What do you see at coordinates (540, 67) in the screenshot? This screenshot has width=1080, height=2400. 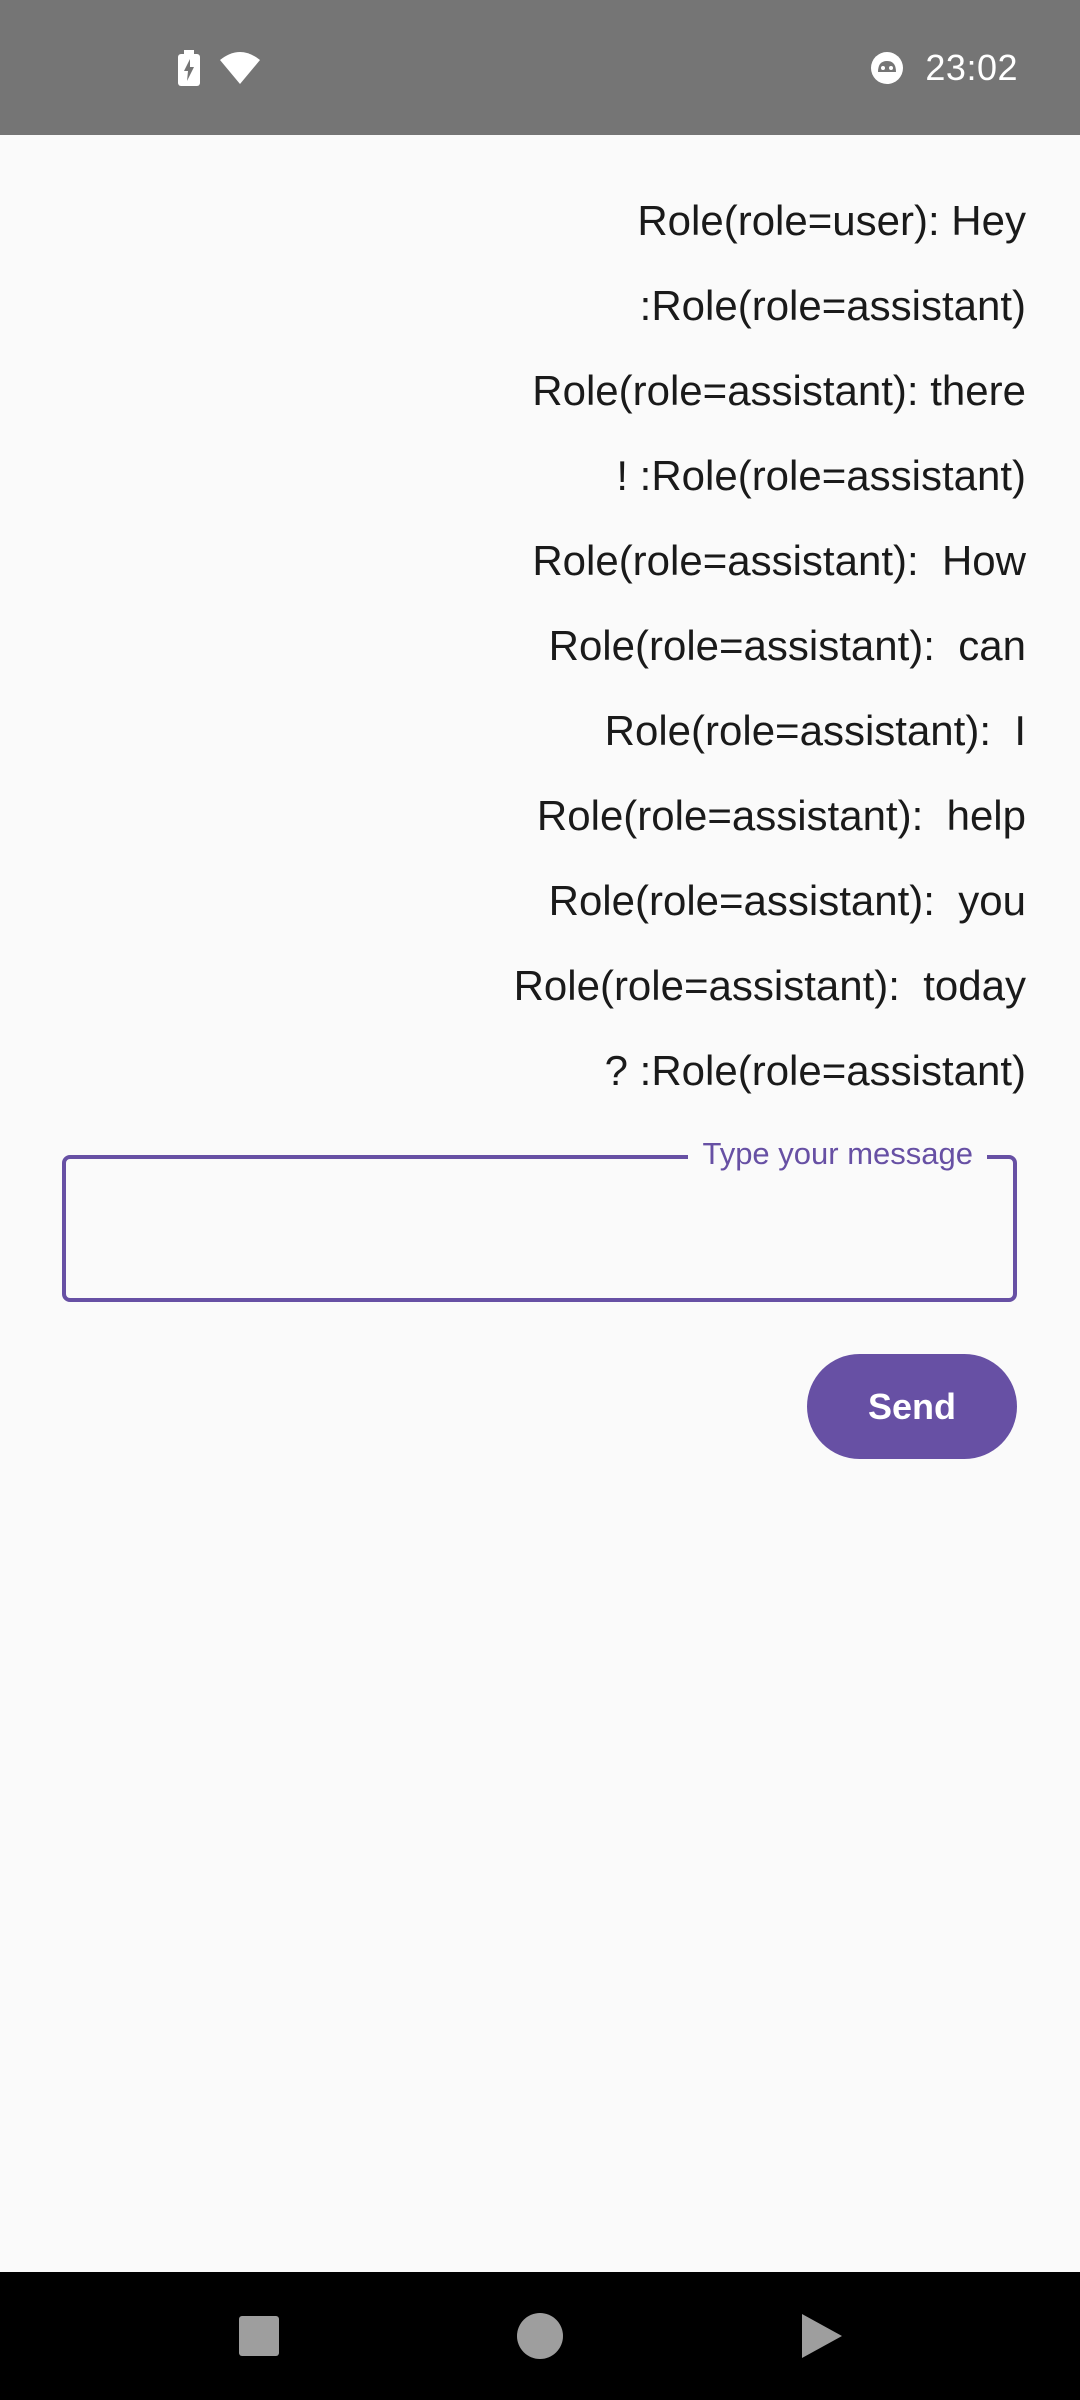 I see `status-bar: 23:02` at bounding box center [540, 67].